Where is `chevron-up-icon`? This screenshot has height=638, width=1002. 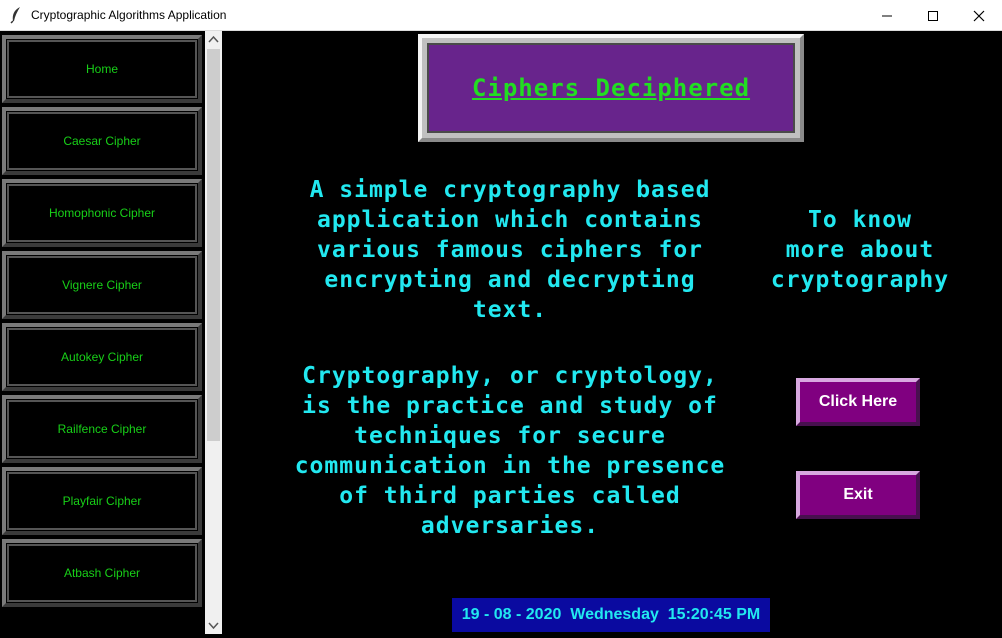
chevron-up-icon is located at coordinates (213, 39).